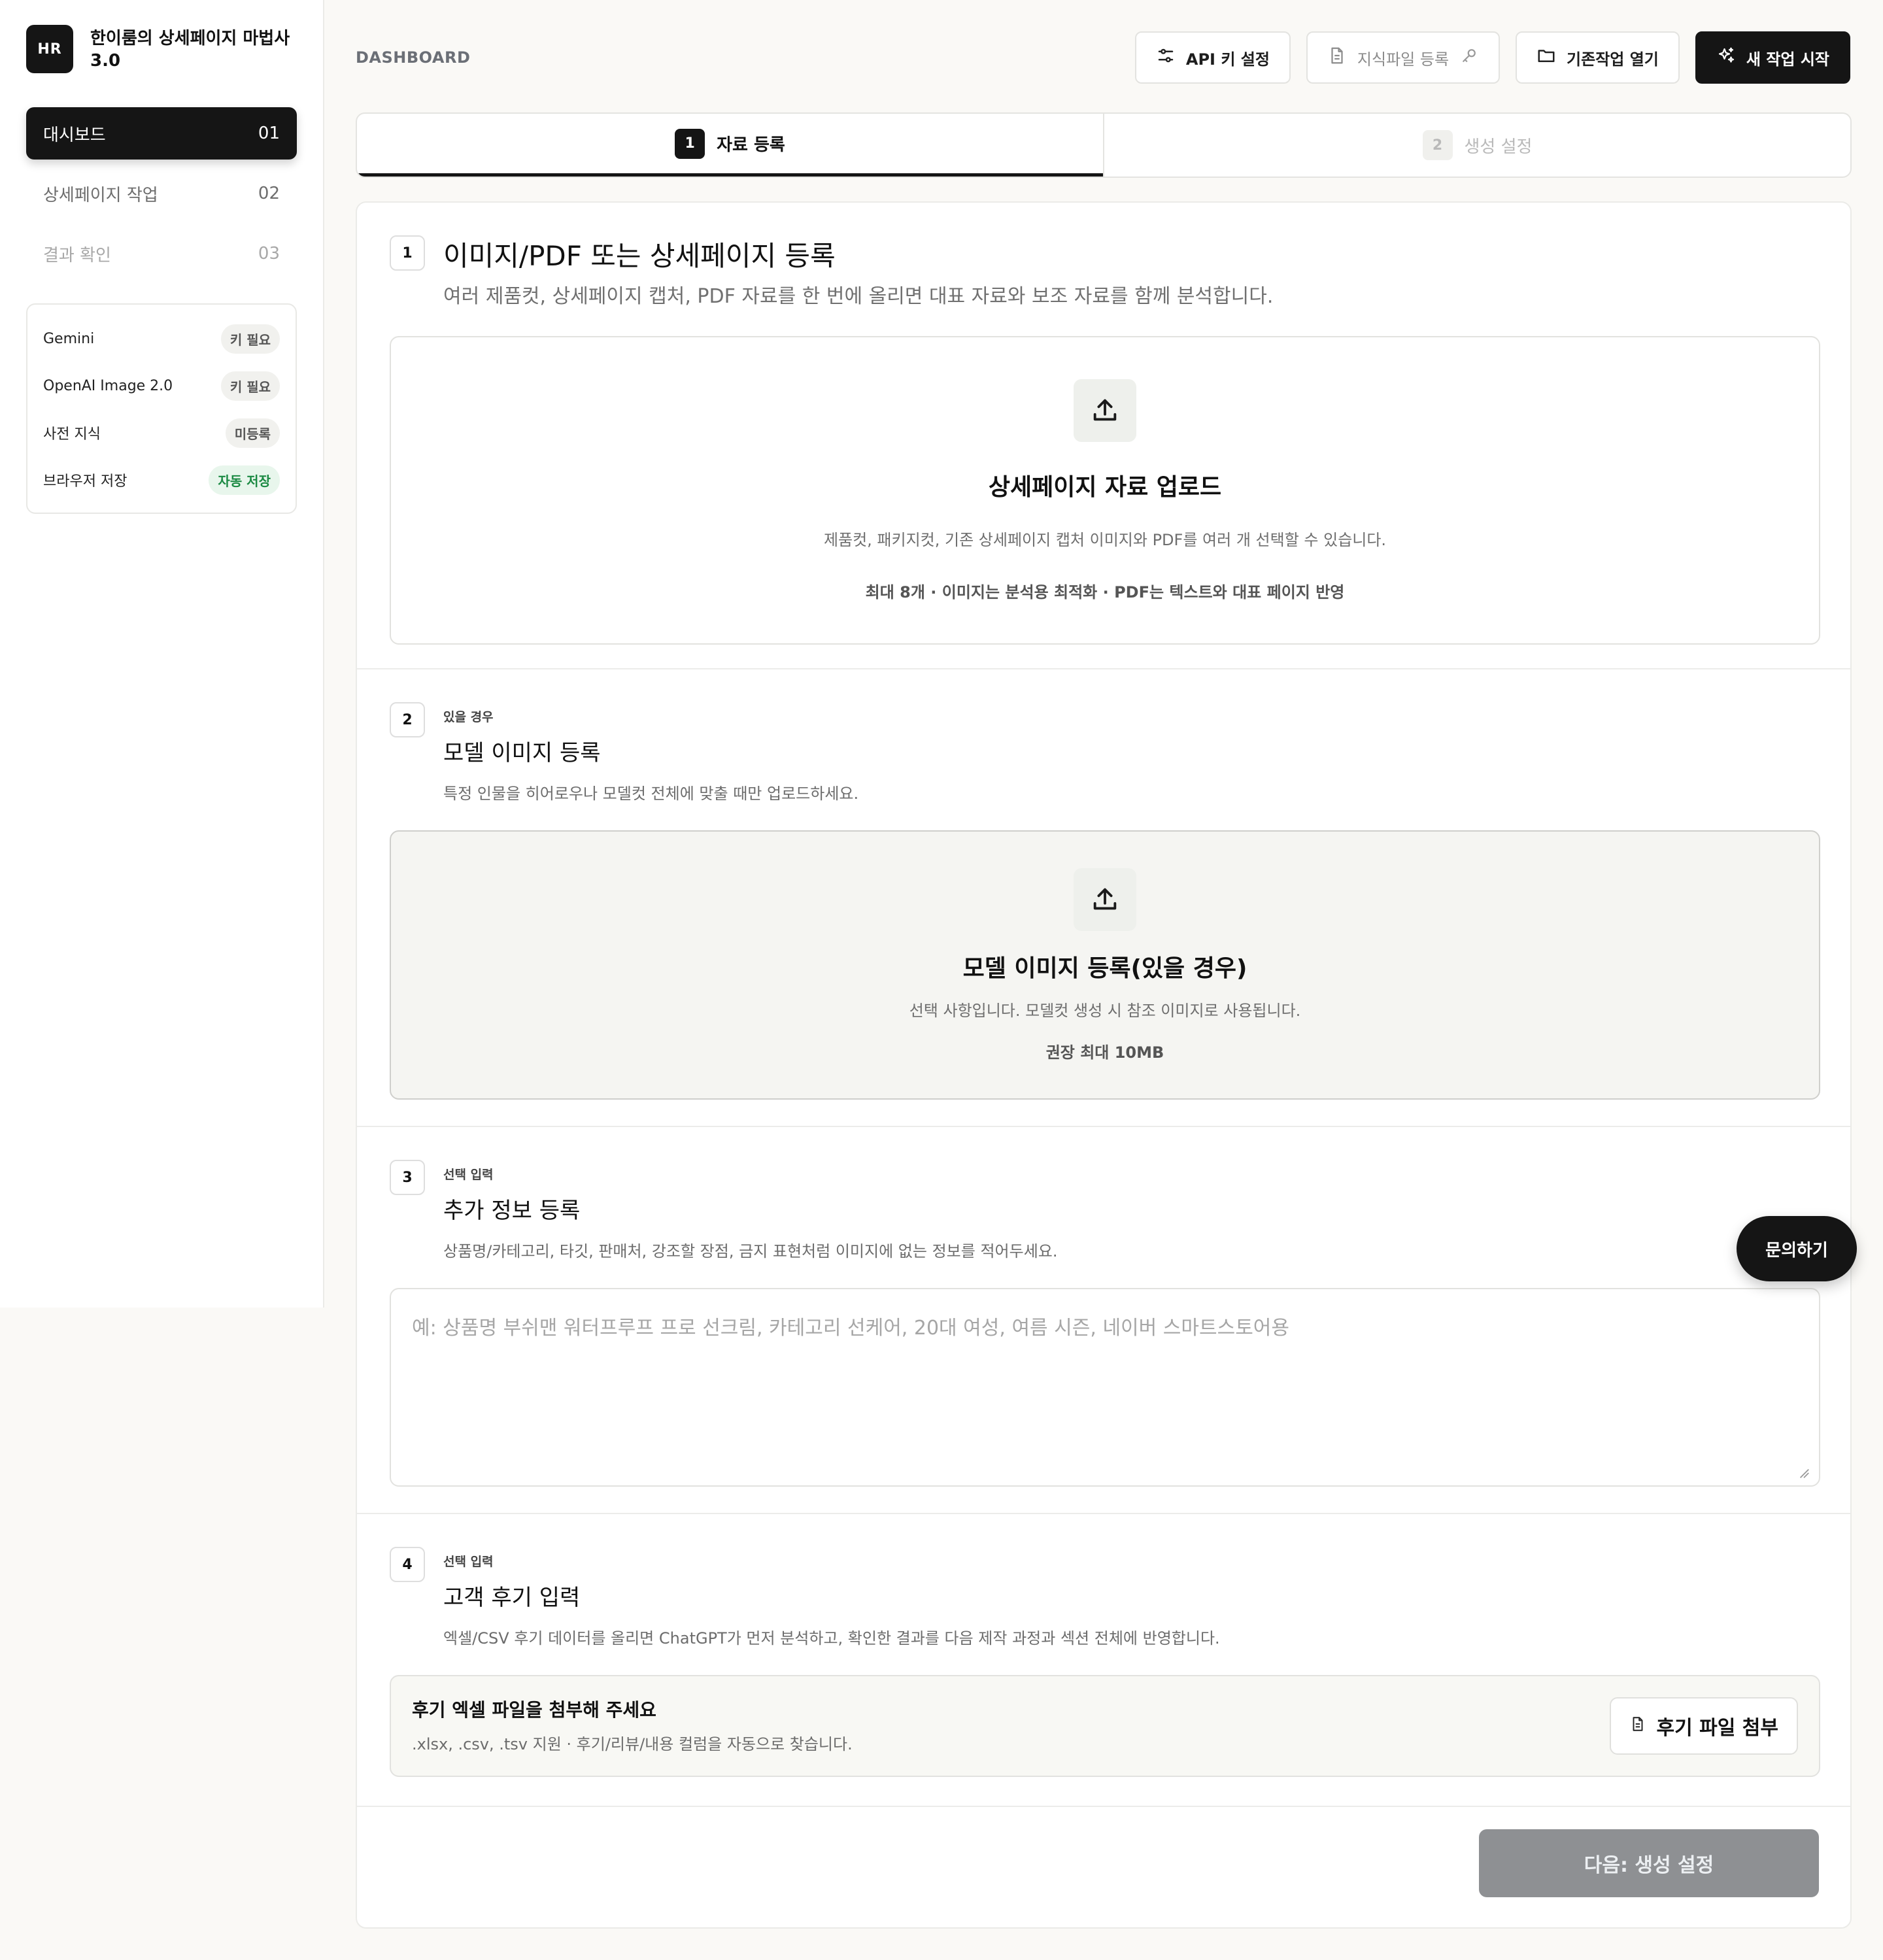 Image resolution: width=1883 pixels, height=1960 pixels. What do you see at coordinates (74, 135) in the screenshot?
I see `sidebar-item-label: 대시보드` at bounding box center [74, 135].